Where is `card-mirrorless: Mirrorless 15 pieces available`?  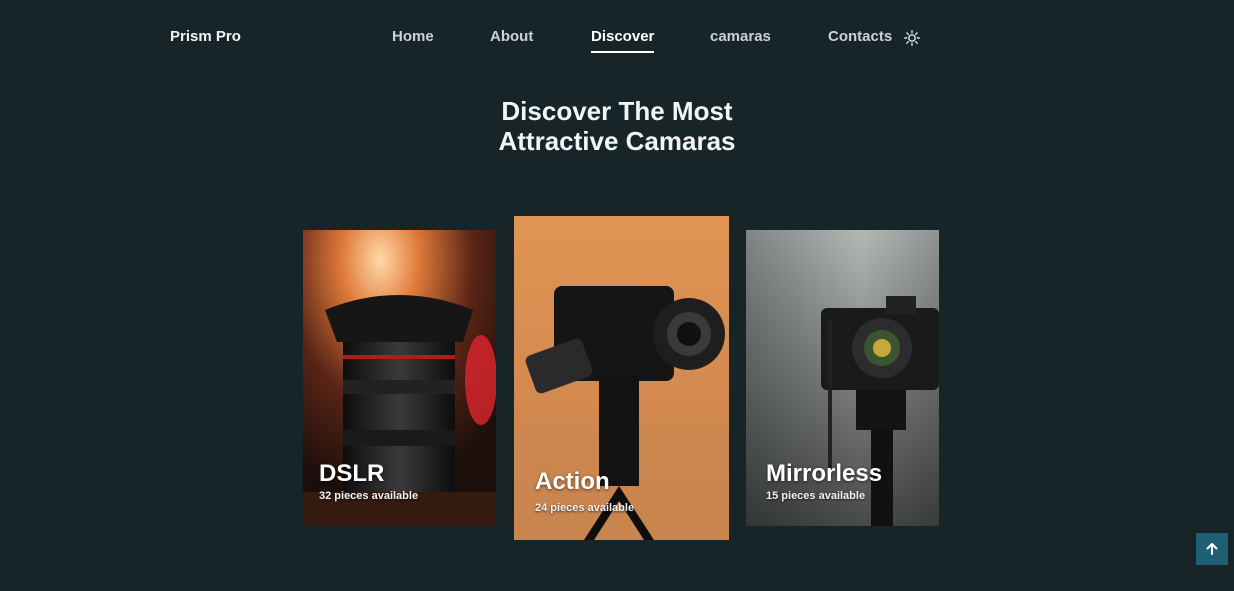 card-mirrorless: Mirrorless 15 pieces available is located at coordinates (842, 378).